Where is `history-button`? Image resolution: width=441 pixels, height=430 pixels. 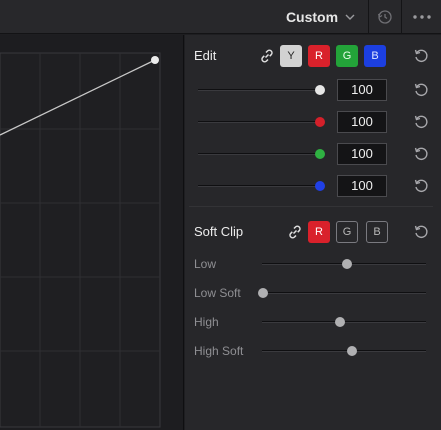
history-button is located at coordinates (385, 17).